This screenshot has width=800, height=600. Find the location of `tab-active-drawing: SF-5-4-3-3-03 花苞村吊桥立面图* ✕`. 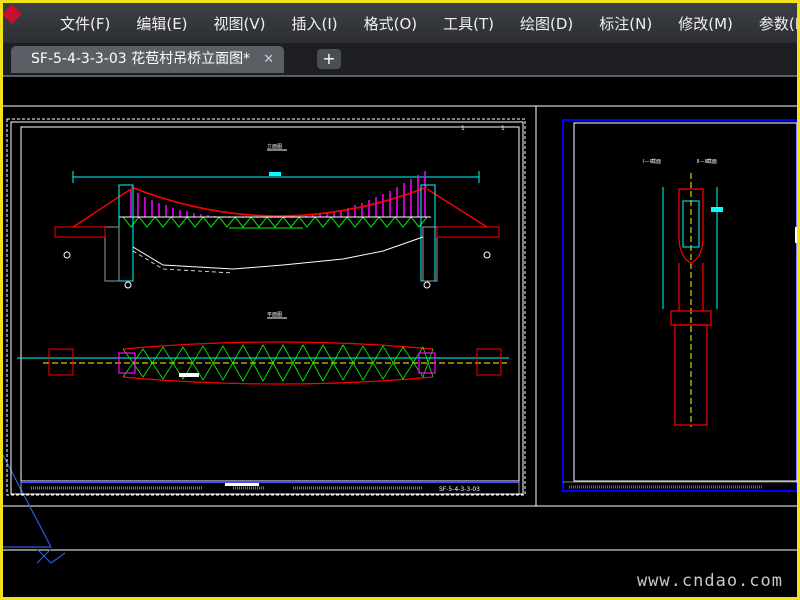

tab-active-drawing: SF-5-4-3-3-03 花苞村吊桥立面图* ✕ is located at coordinates (148, 59).